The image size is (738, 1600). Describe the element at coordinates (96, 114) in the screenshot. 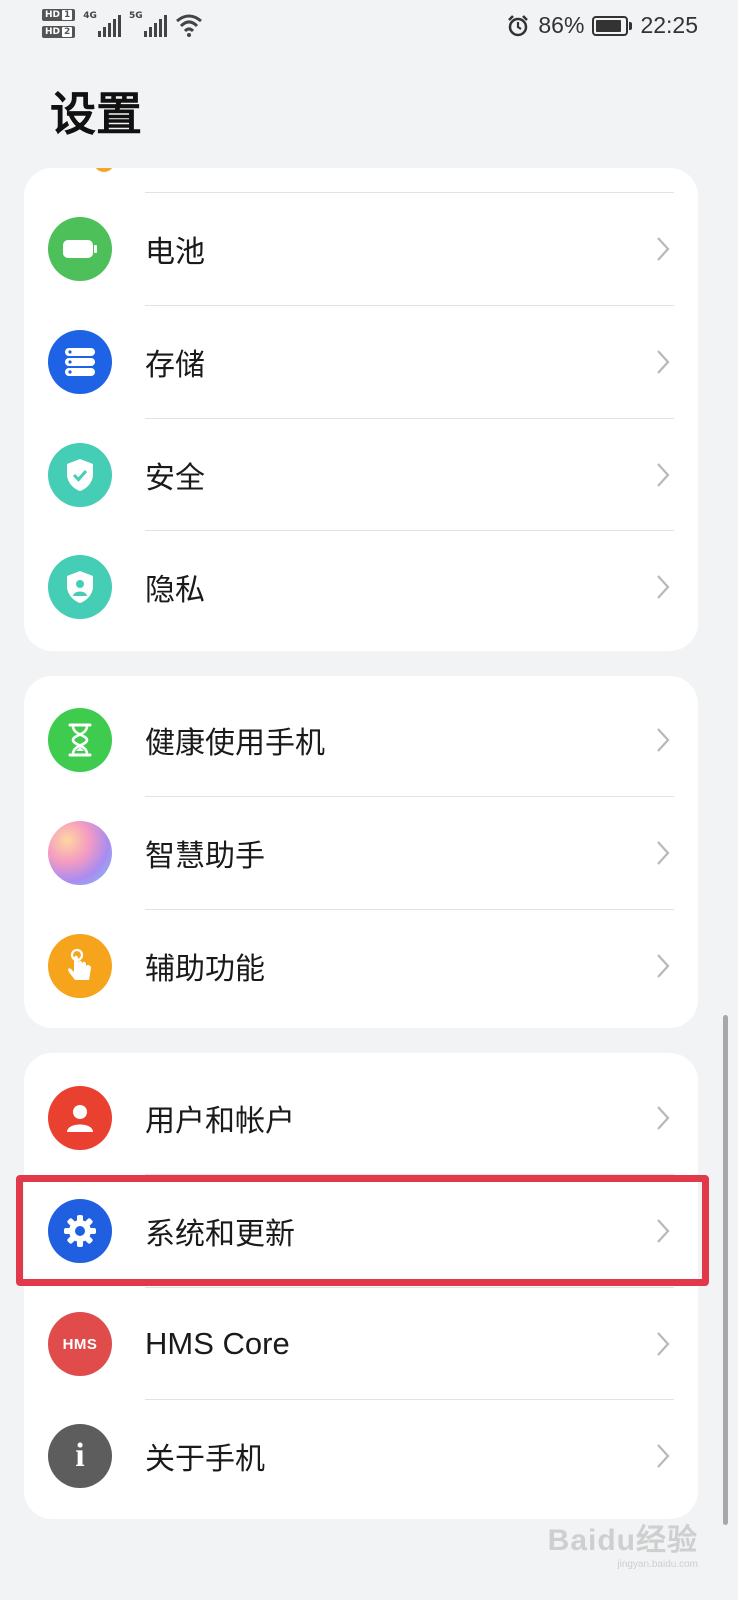

I see `page-title: 设置` at that location.